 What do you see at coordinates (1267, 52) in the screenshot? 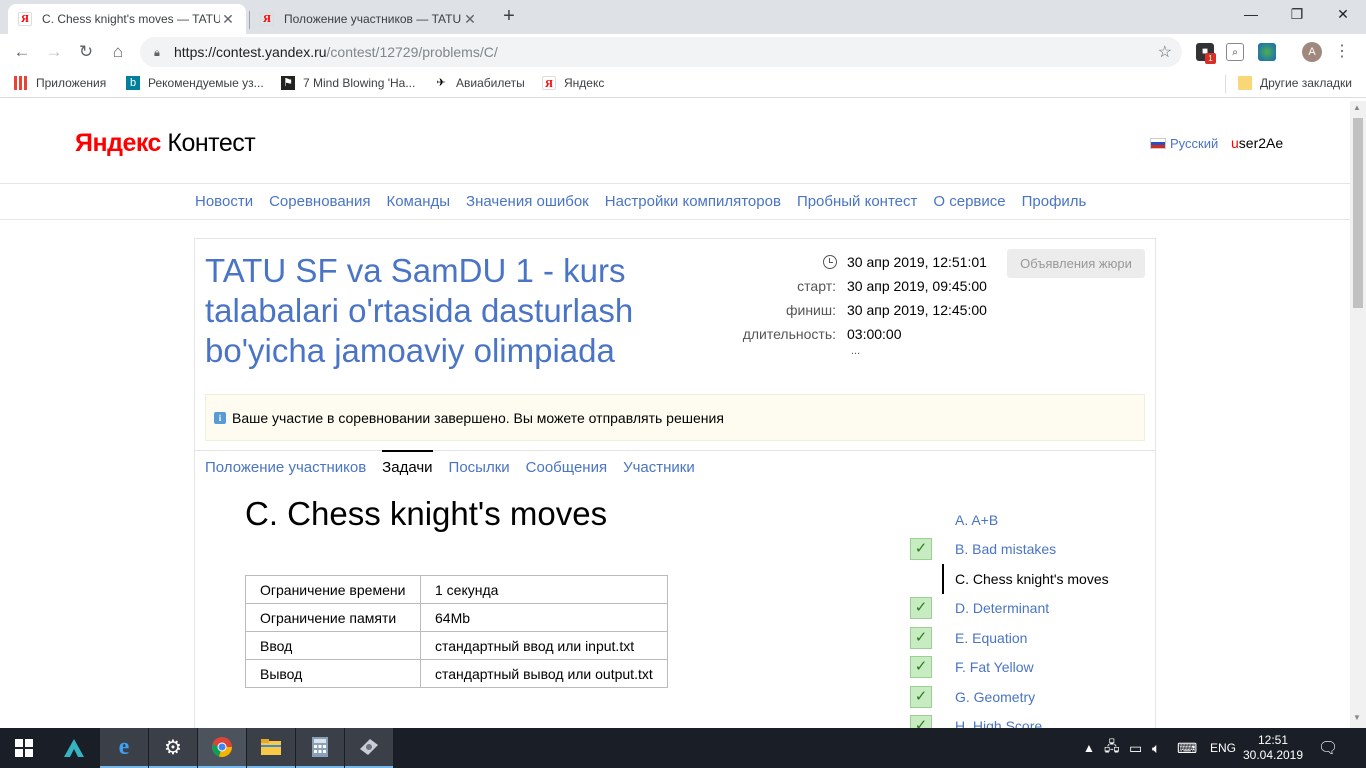
I see `globe-extension-icon` at bounding box center [1267, 52].